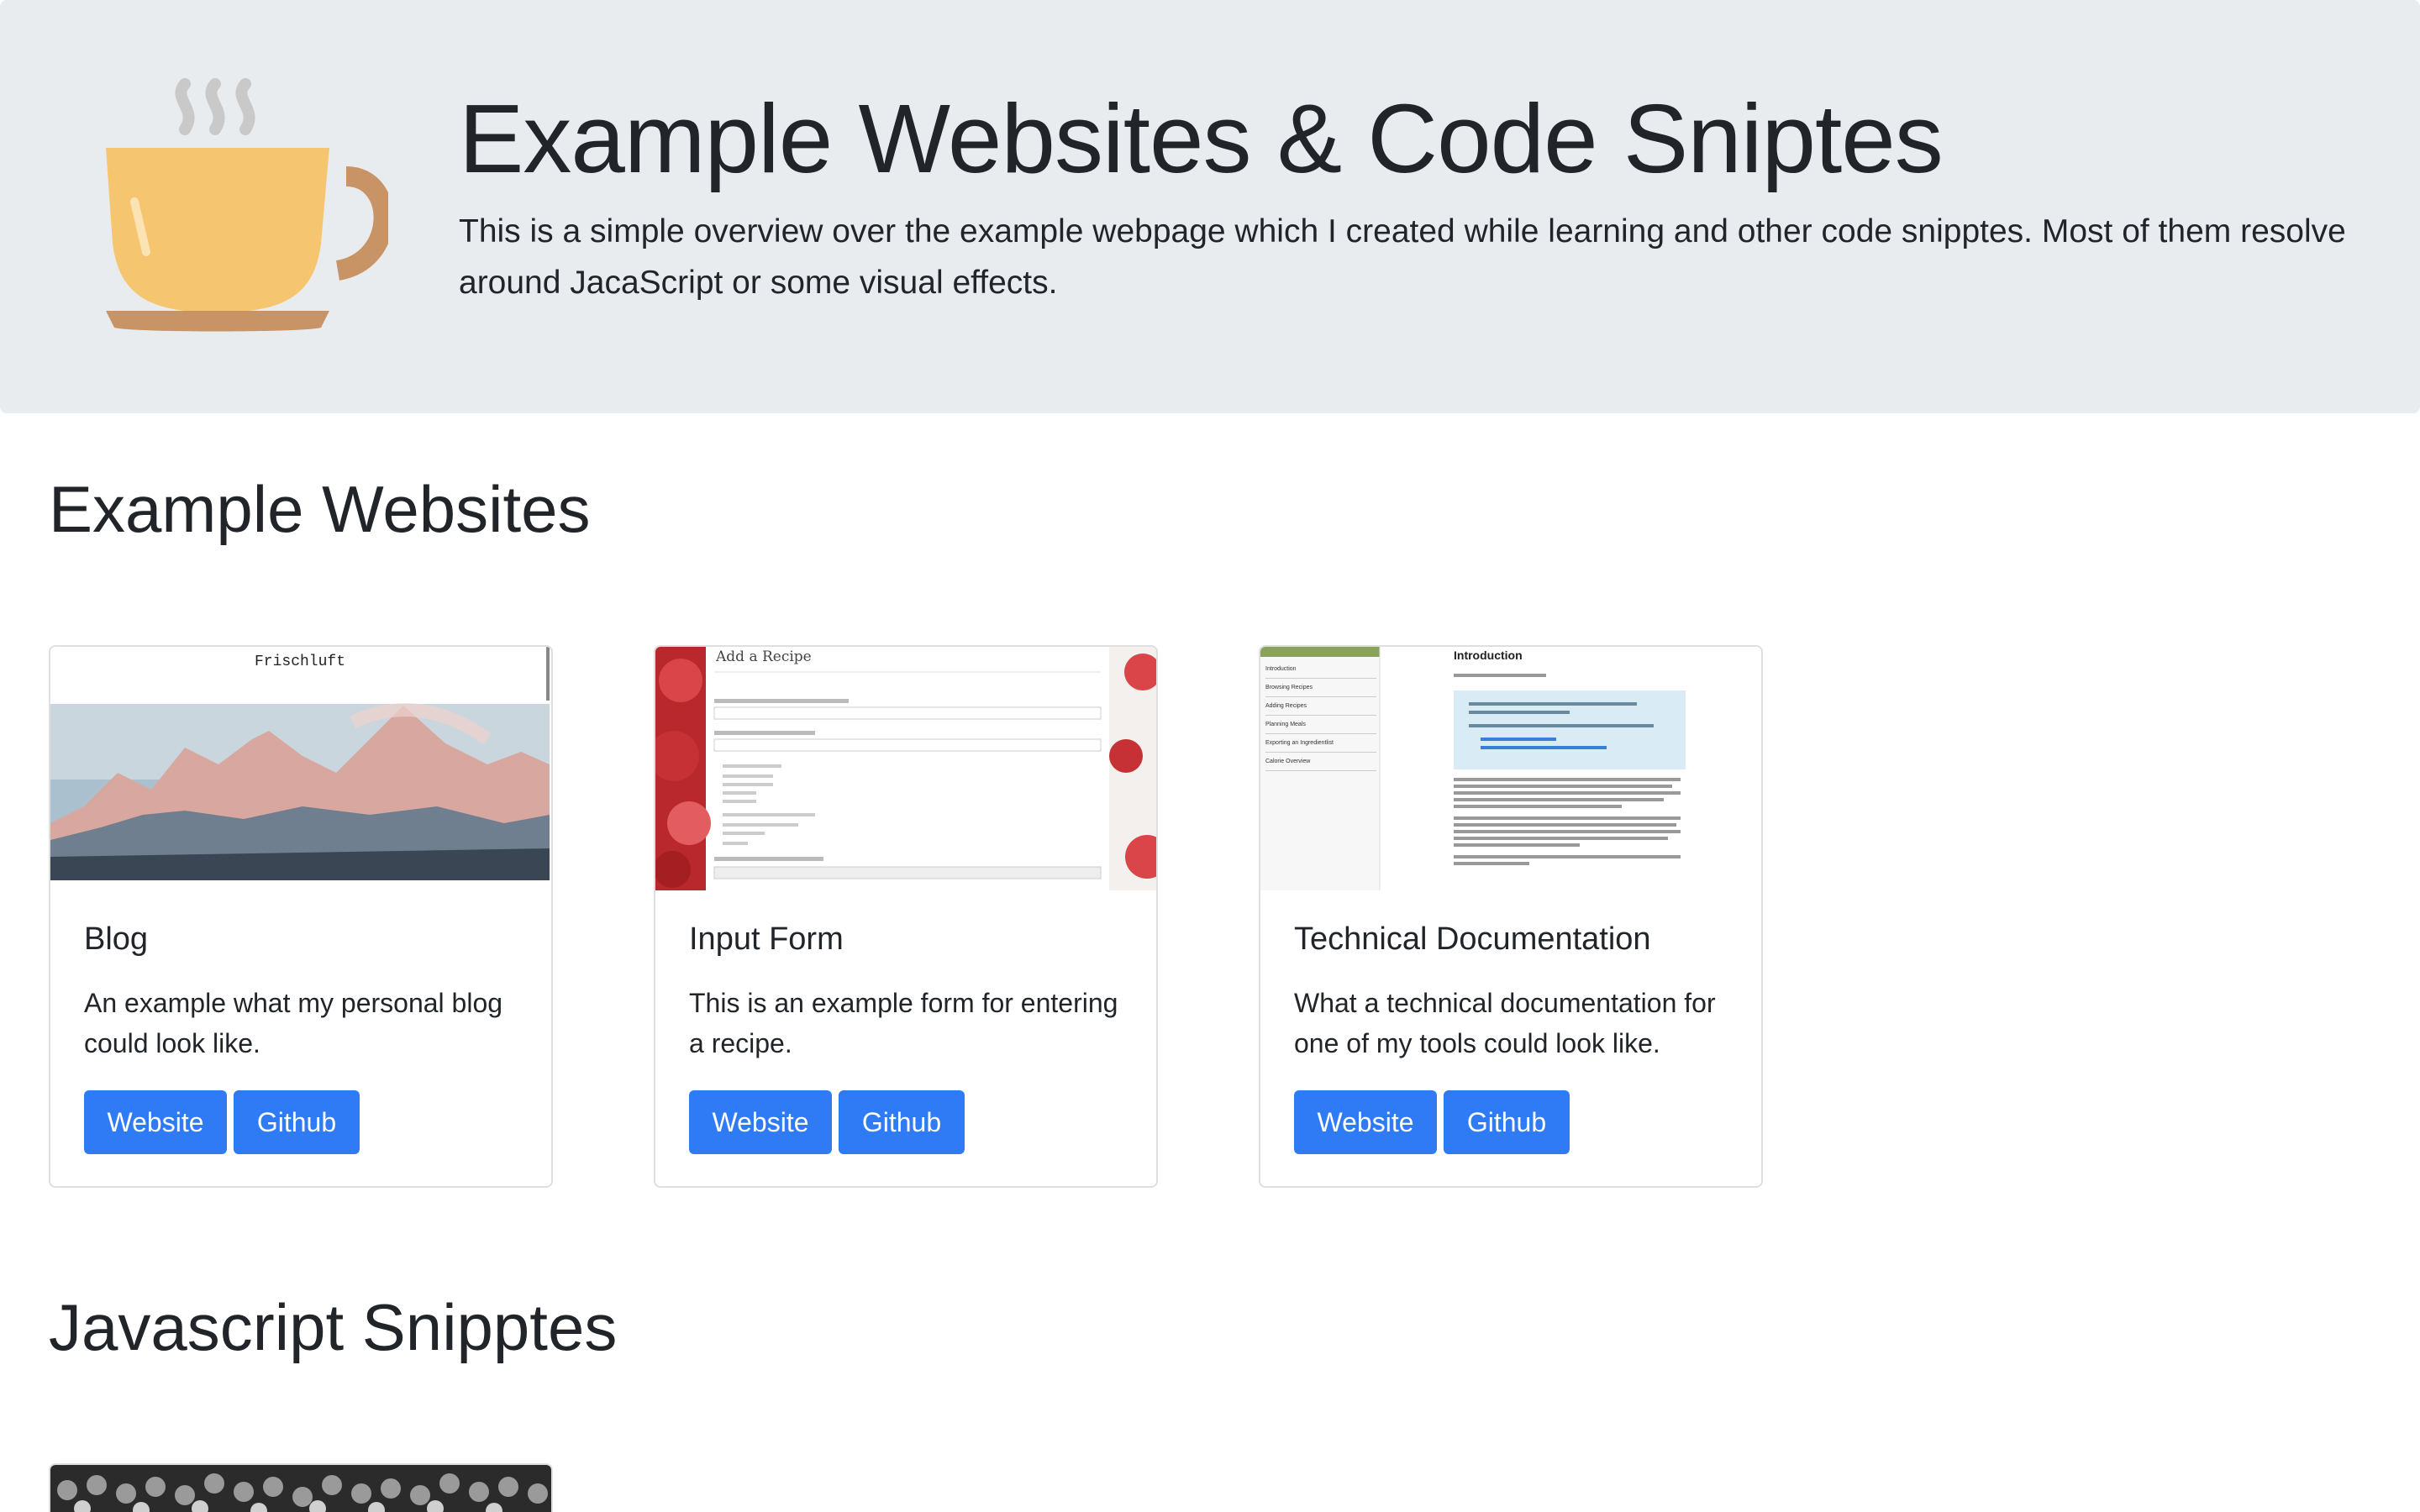  I want to click on preview-nav-item: Browsing Recipes, so click(1320, 688).